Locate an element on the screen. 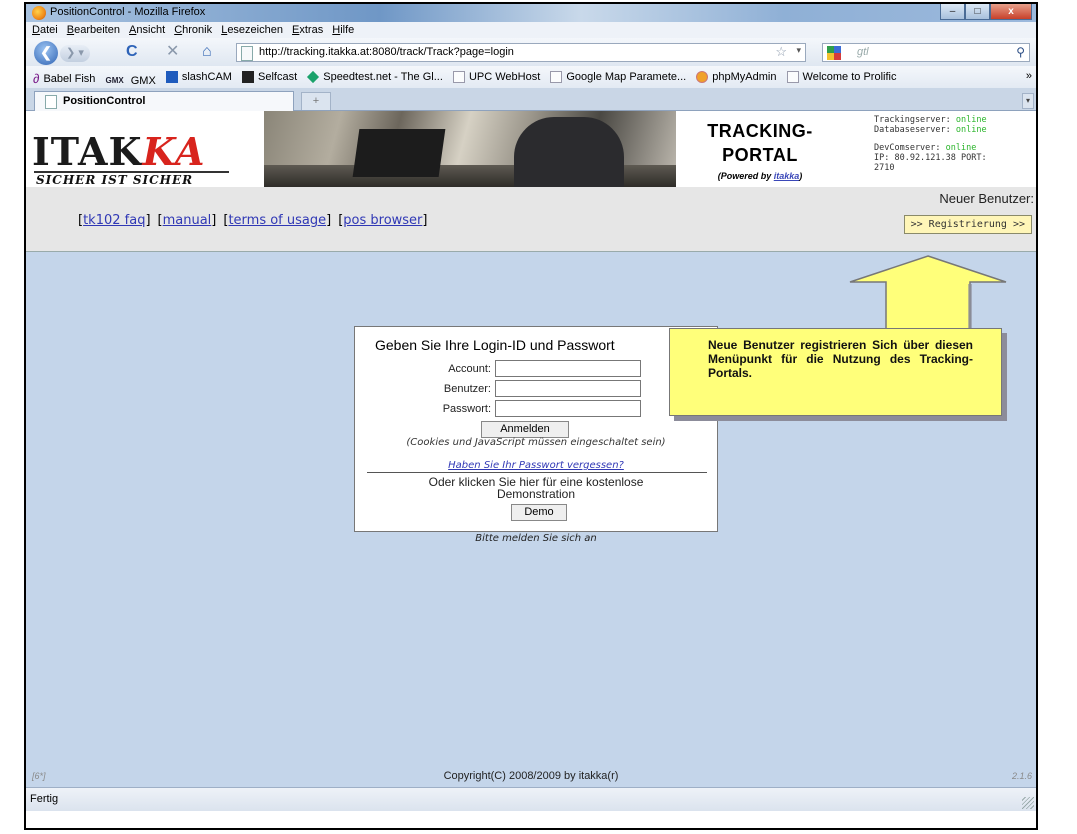 This screenshot has height=834, width=1077. databaseserver-status: online is located at coordinates (971, 130).